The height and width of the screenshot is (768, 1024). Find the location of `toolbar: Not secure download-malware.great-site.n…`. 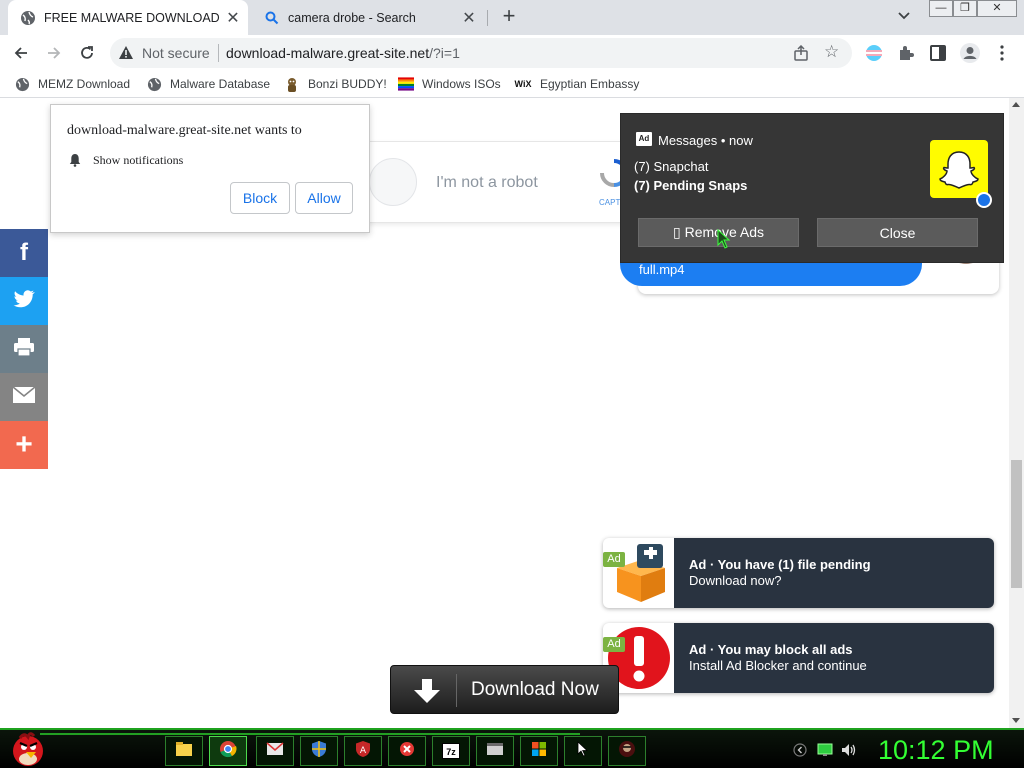

toolbar: Not secure download-malware.great-site.n… is located at coordinates (512, 53).